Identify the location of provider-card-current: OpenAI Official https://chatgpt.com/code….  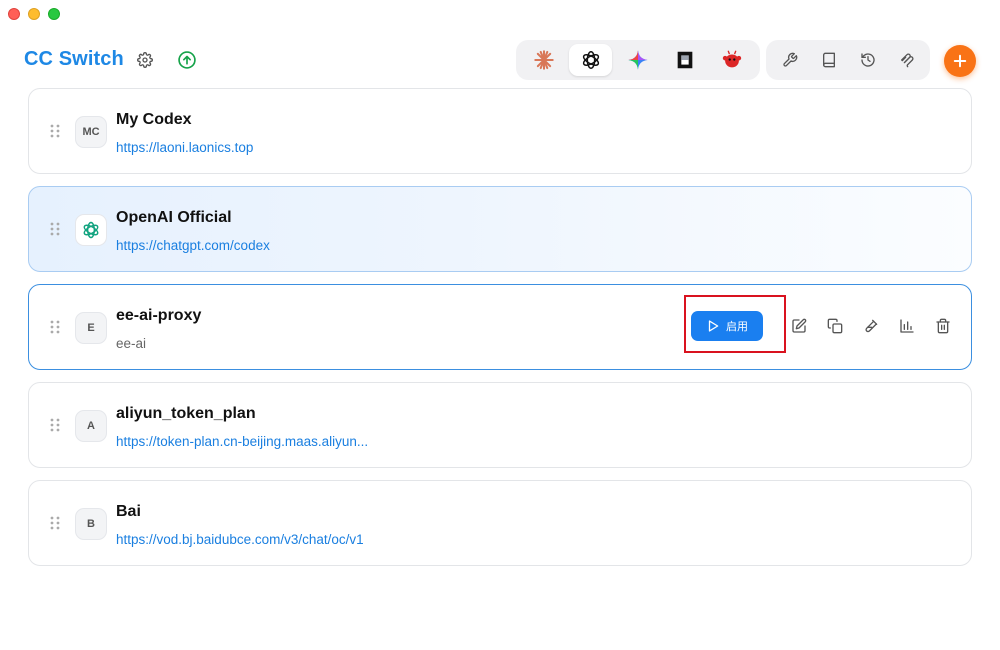
(500, 229).